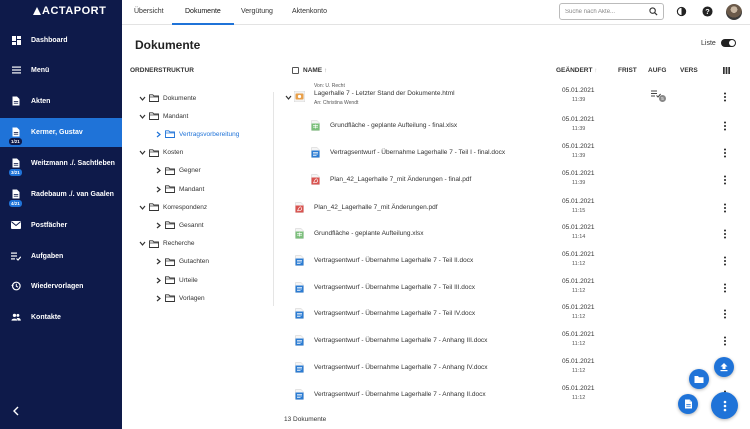 The height and width of the screenshot is (429, 750). I want to click on select-all-checkbox, so click(295, 70).